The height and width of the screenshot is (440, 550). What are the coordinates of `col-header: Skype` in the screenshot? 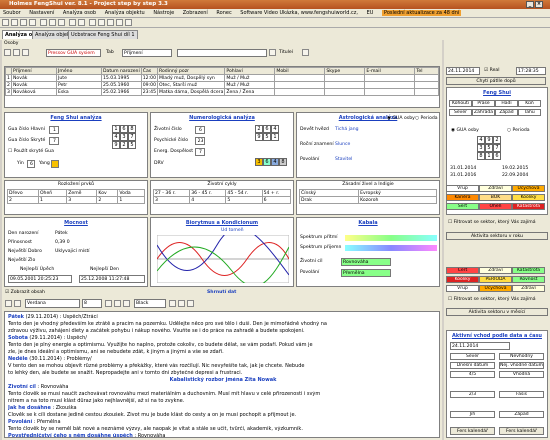 It's located at (345, 71).